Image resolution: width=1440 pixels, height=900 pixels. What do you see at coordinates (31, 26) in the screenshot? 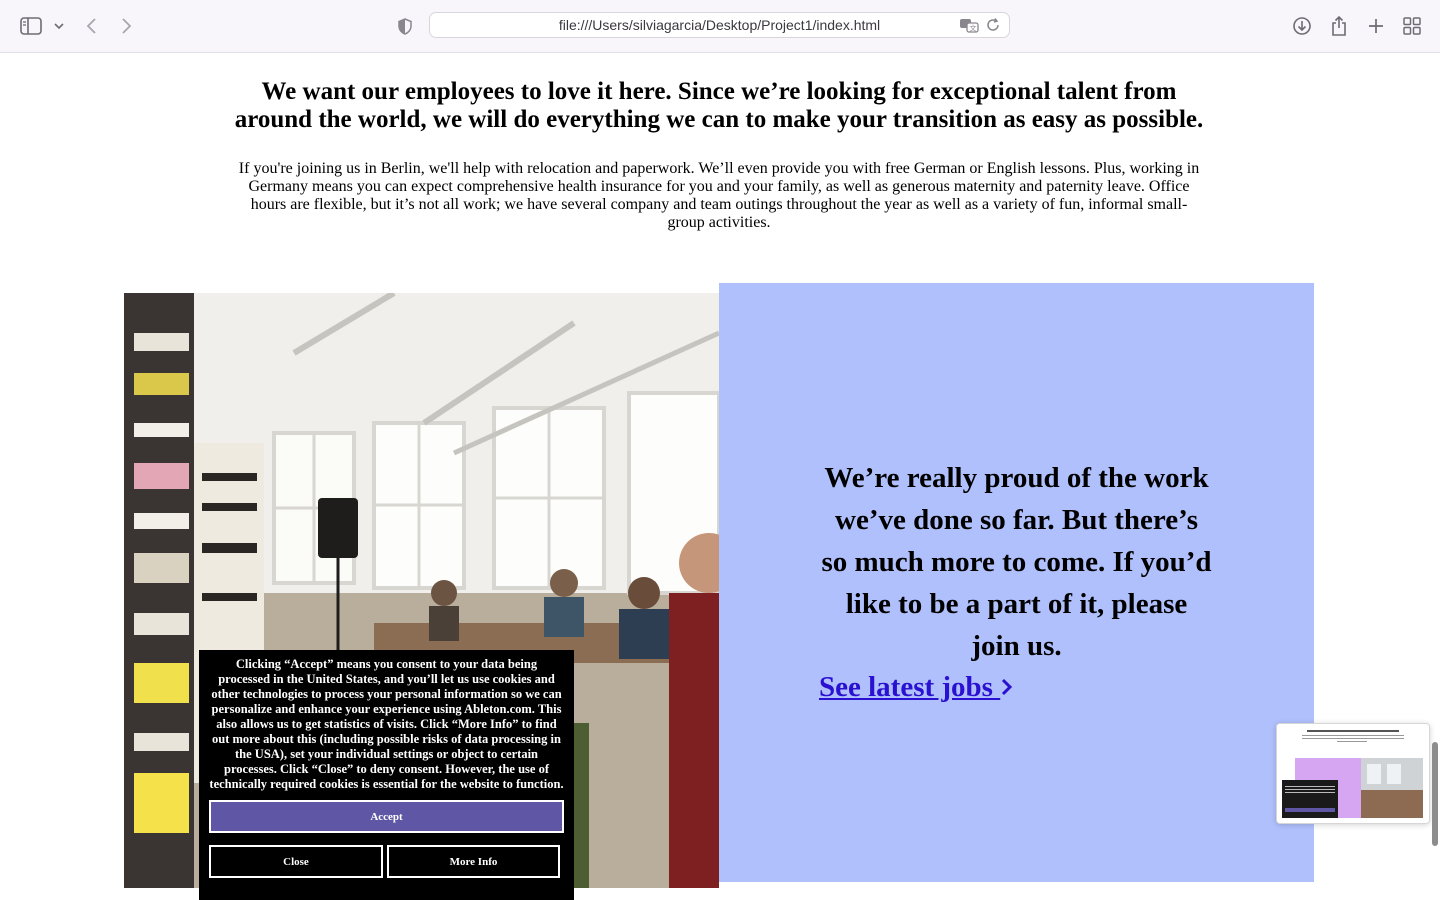
I see `sidebar-icon` at bounding box center [31, 26].